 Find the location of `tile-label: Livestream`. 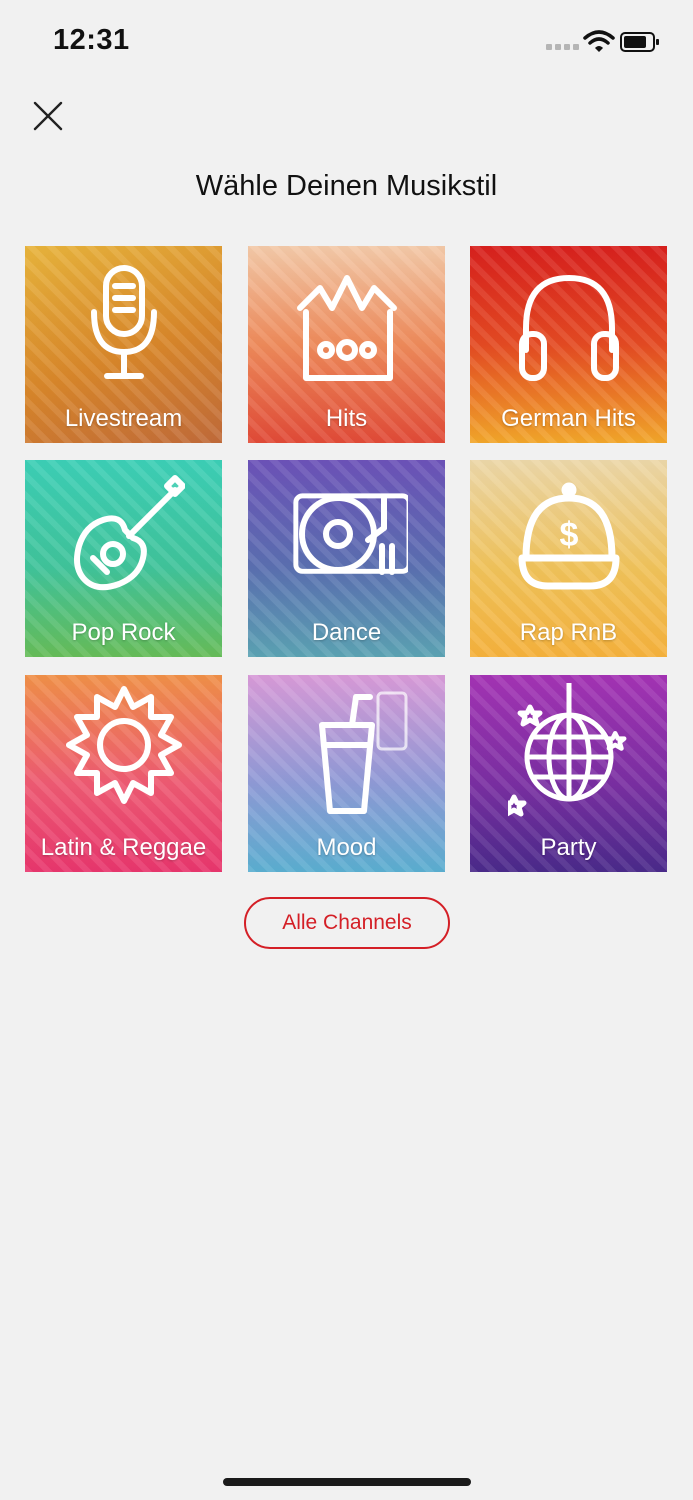

tile-label: Livestream is located at coordinates (123, 418).